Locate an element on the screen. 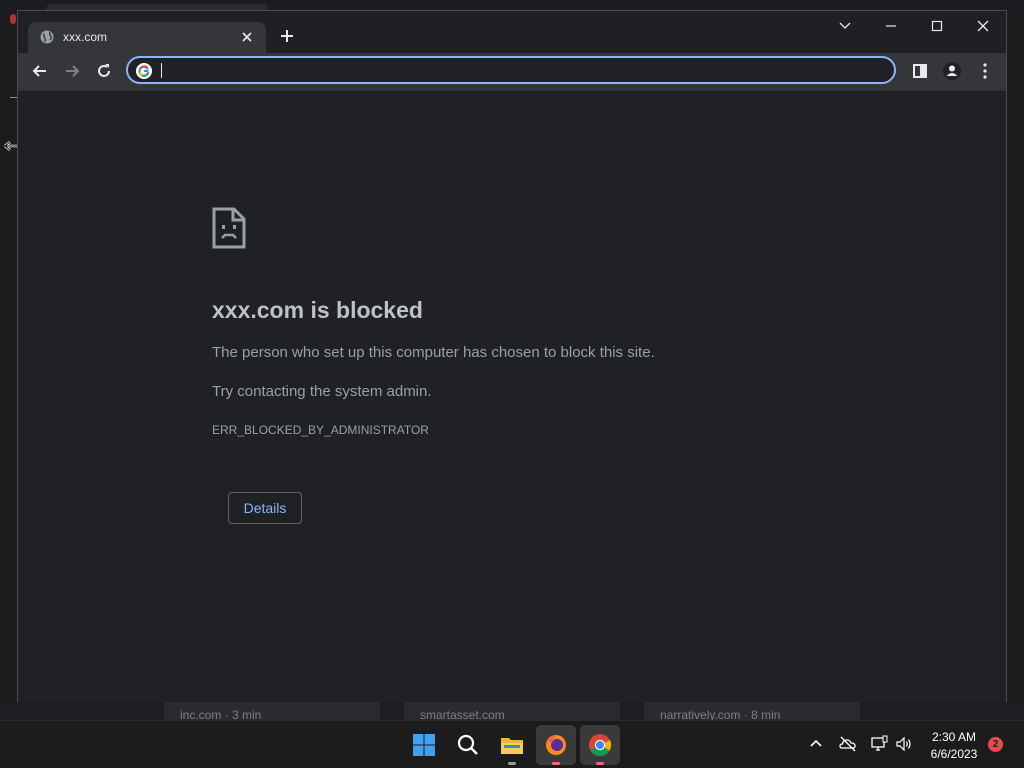  tab-xxx-com: xxx.com is located at coordinates (147, 37).